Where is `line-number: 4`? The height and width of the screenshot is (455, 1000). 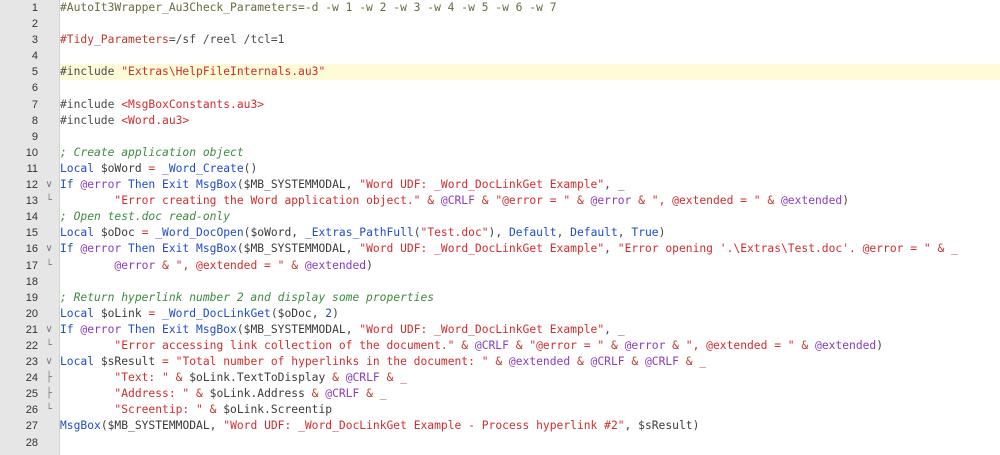 line-number: 4 is located at coordinates (34, 56).